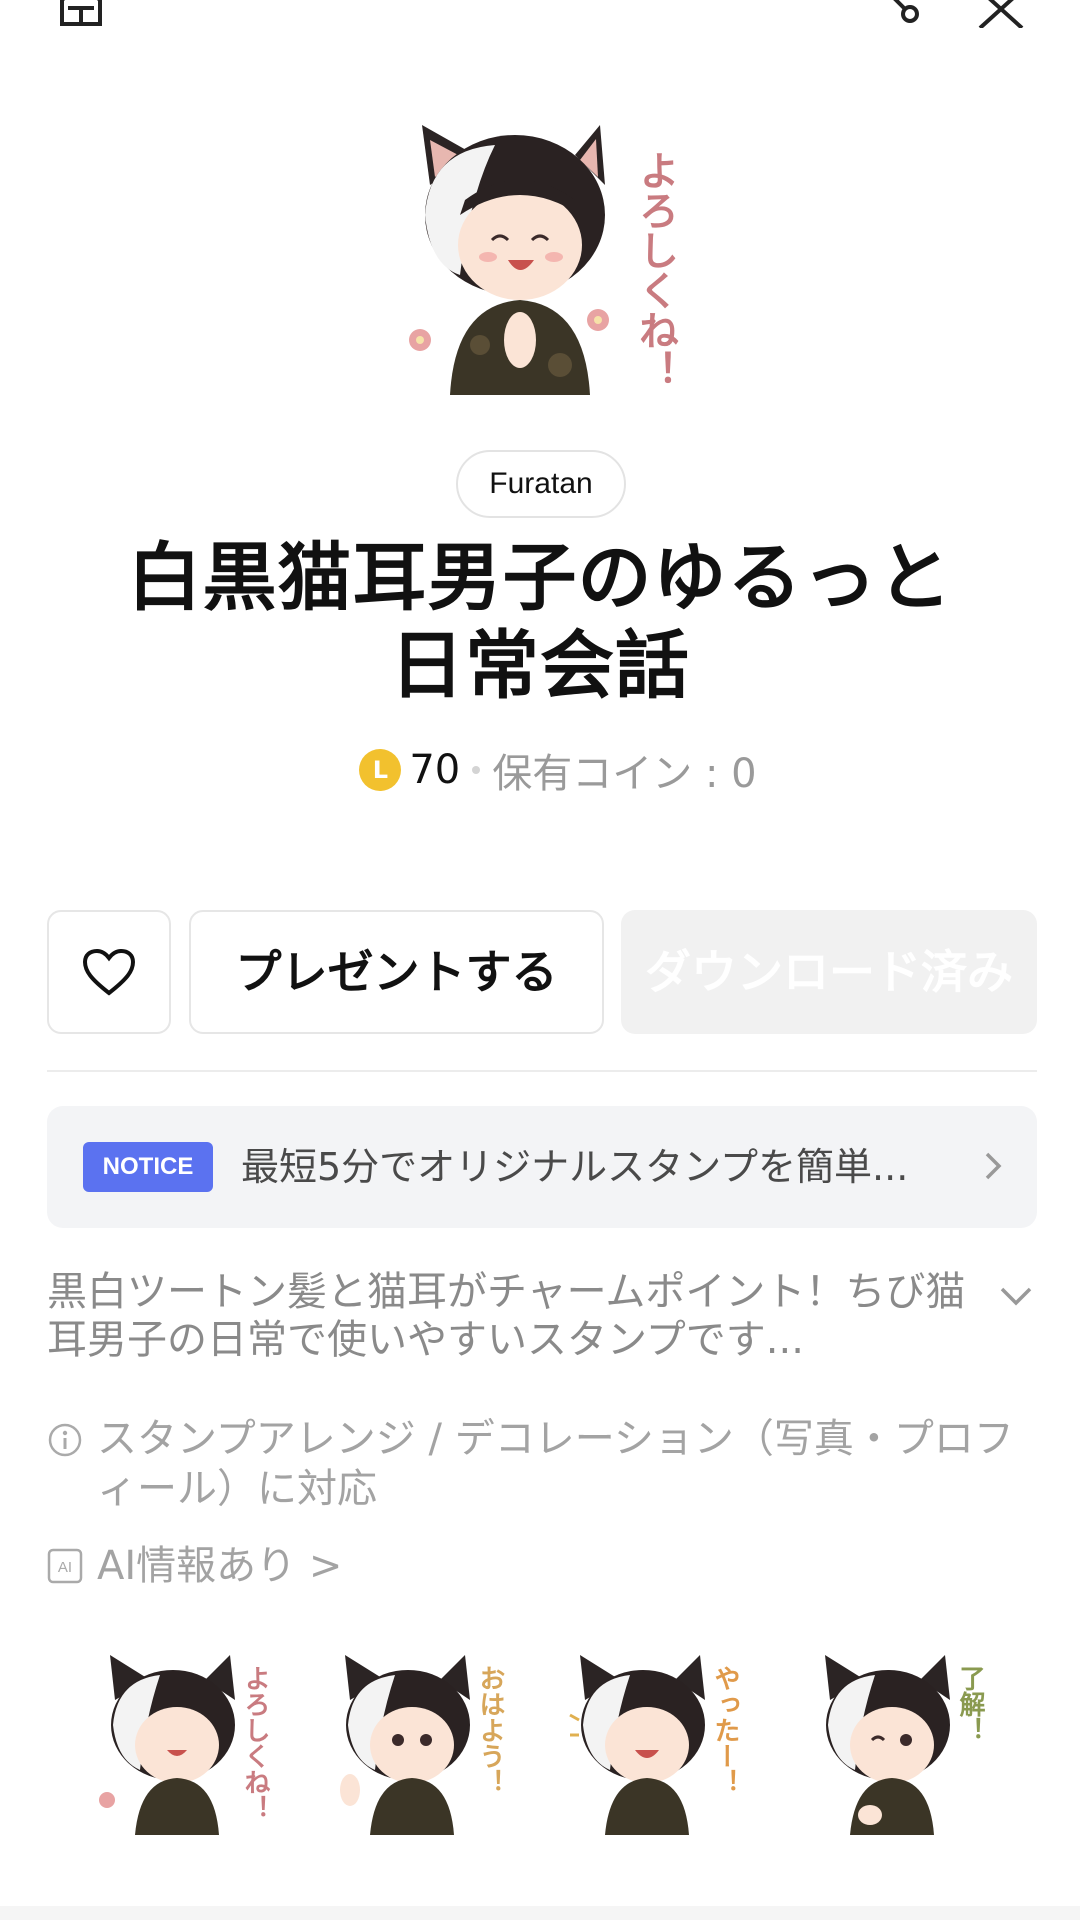  What do you see at coordinates (993, 1166) in the screenshot?
I see `chevron-right-icon` at bounding box center [993, 1166].